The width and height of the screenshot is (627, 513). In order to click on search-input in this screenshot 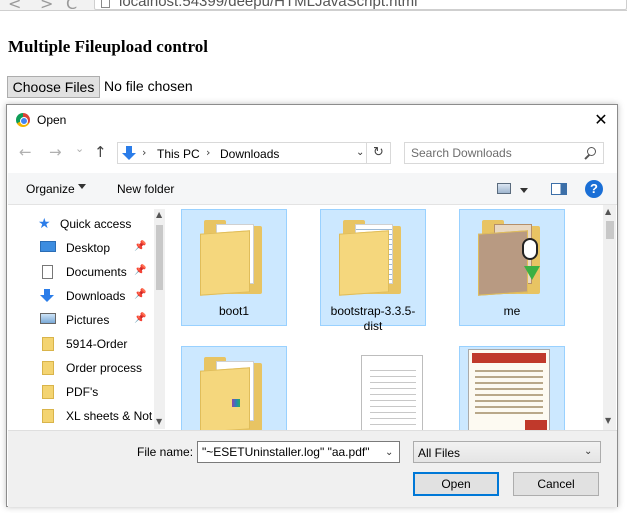, I will do `click(491, 153)`.